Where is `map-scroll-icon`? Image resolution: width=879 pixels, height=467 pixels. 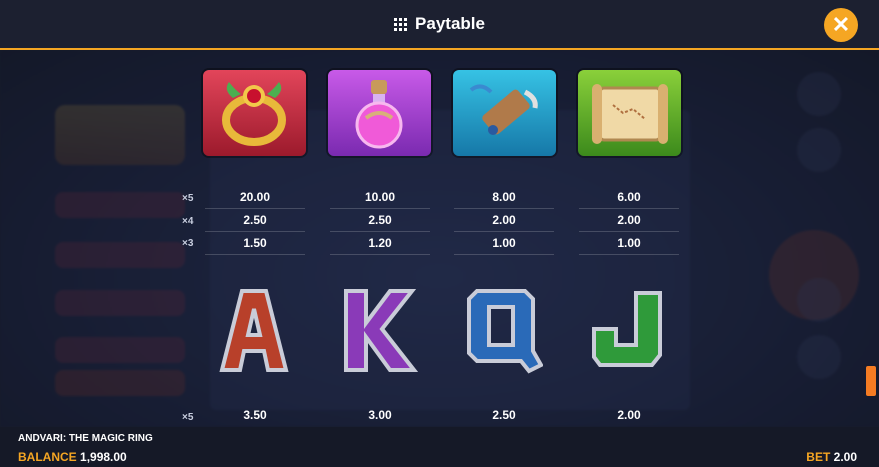 map-scroll-icon is located at coordinates (630, 114).